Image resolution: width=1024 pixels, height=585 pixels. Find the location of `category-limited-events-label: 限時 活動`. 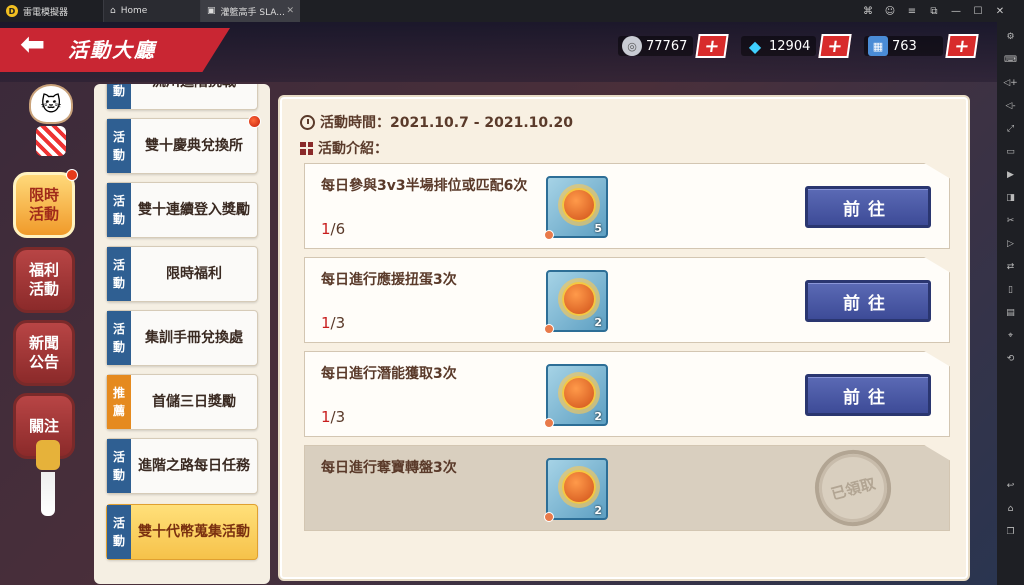

category-limited-events-label: 限時 活動 is located at coordinates (43, 204).